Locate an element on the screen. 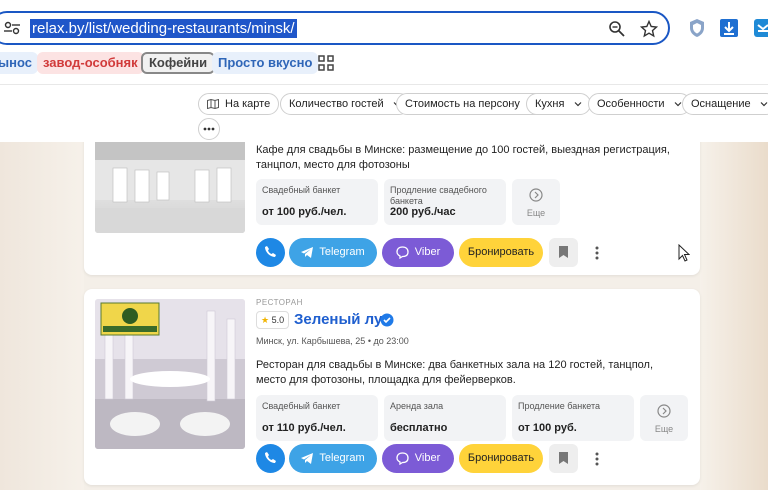 This screenshot has width=768, height=490. address-bar: relax.by/list/wedding-restaurants/minsk/ is located at coordinates (335, 28).